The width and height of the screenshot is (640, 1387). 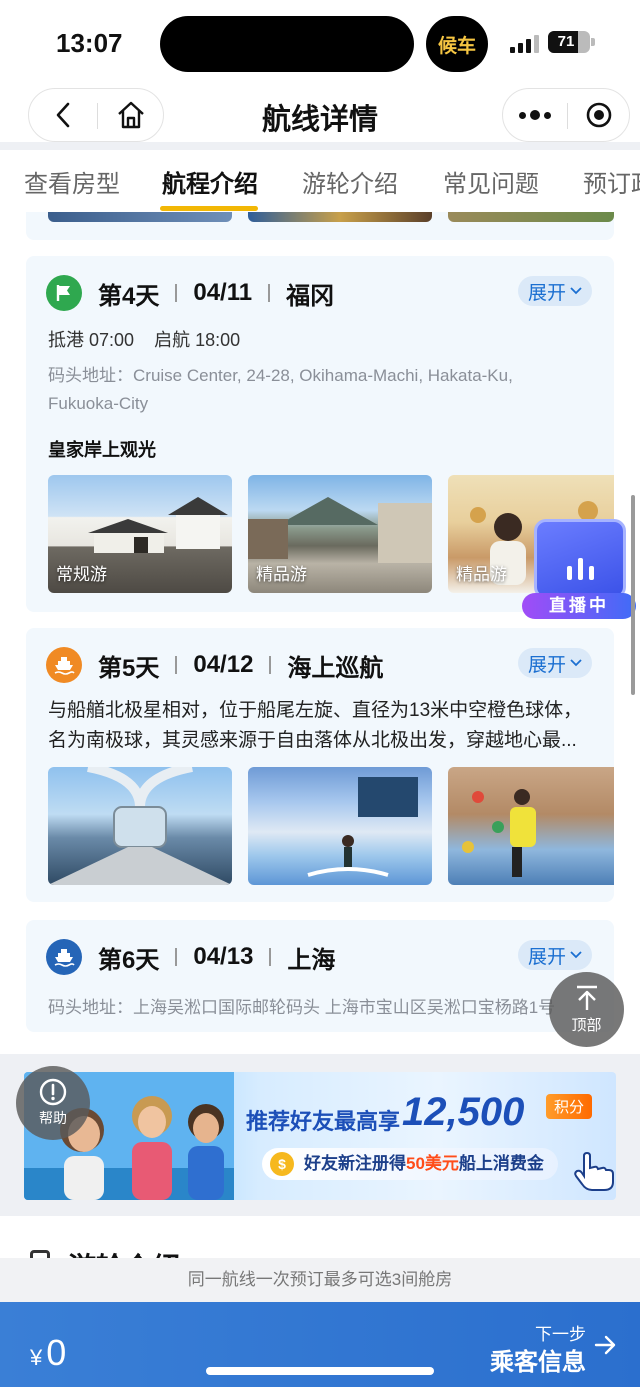 What do you see at coordinates (457, 44) in the screenshot?
I see `carpool-indicator: 候车` at bounding box center [457, 44].